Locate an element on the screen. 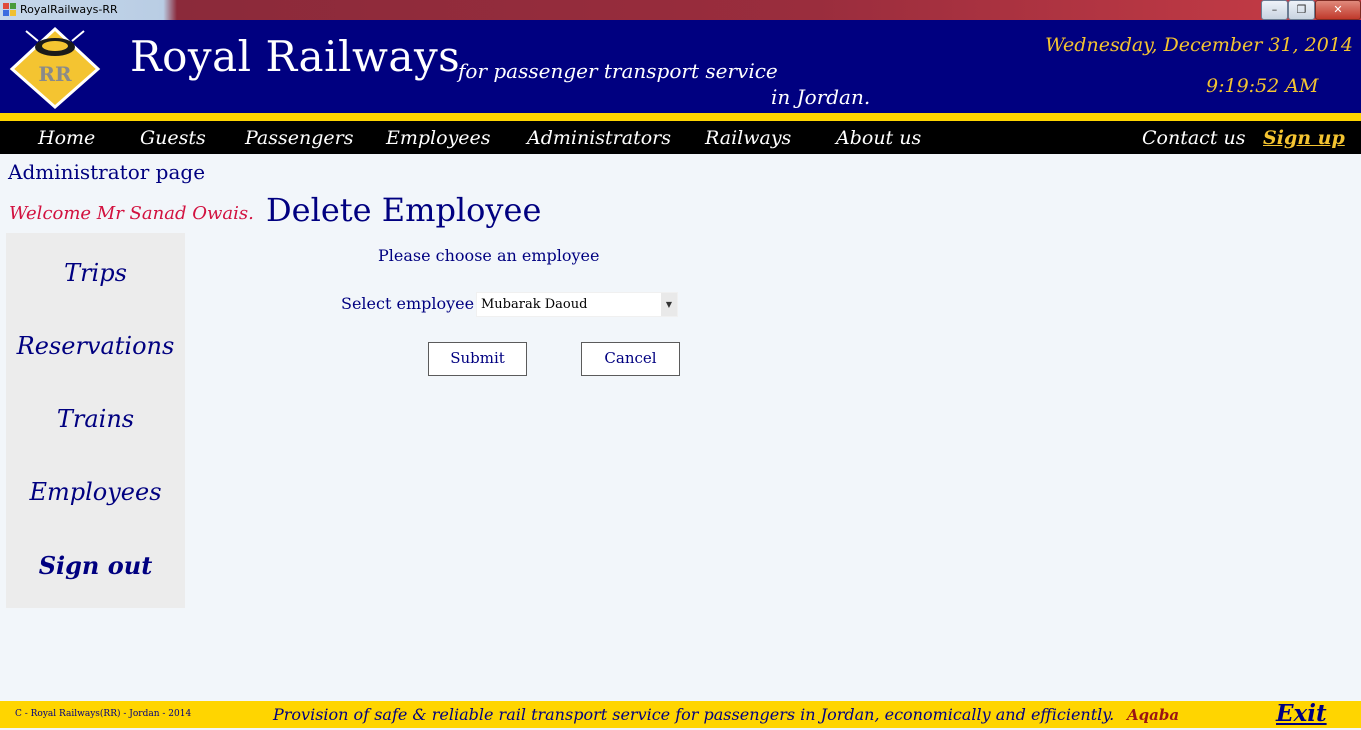 This screenshot has width=1361, height=730. window-titlebar: RoyalRailways-RR – ❐ ✕ is located at coordinates (680, 10).